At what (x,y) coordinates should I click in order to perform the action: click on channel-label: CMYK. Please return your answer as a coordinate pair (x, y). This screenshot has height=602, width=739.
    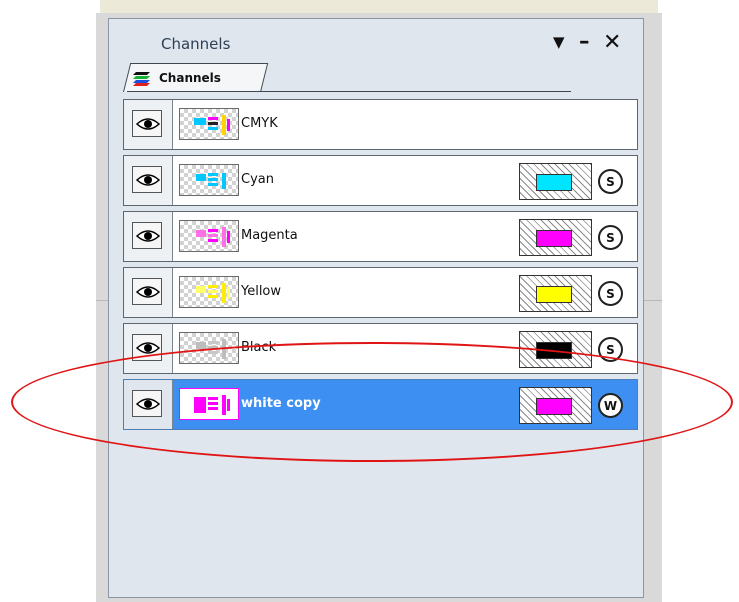
    Looking at the image, I should click on (259, 123).